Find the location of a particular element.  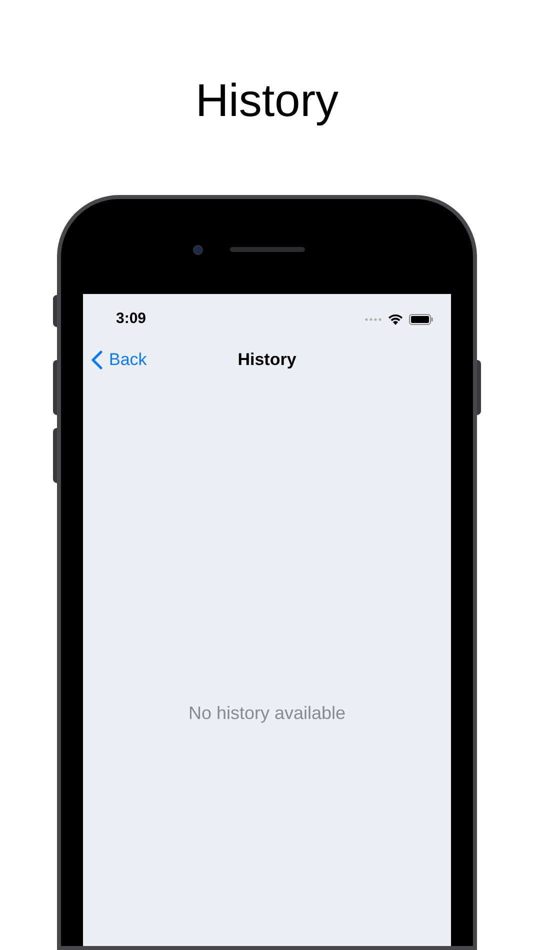

chevron-left-icon is located at coordinates (97, 360).